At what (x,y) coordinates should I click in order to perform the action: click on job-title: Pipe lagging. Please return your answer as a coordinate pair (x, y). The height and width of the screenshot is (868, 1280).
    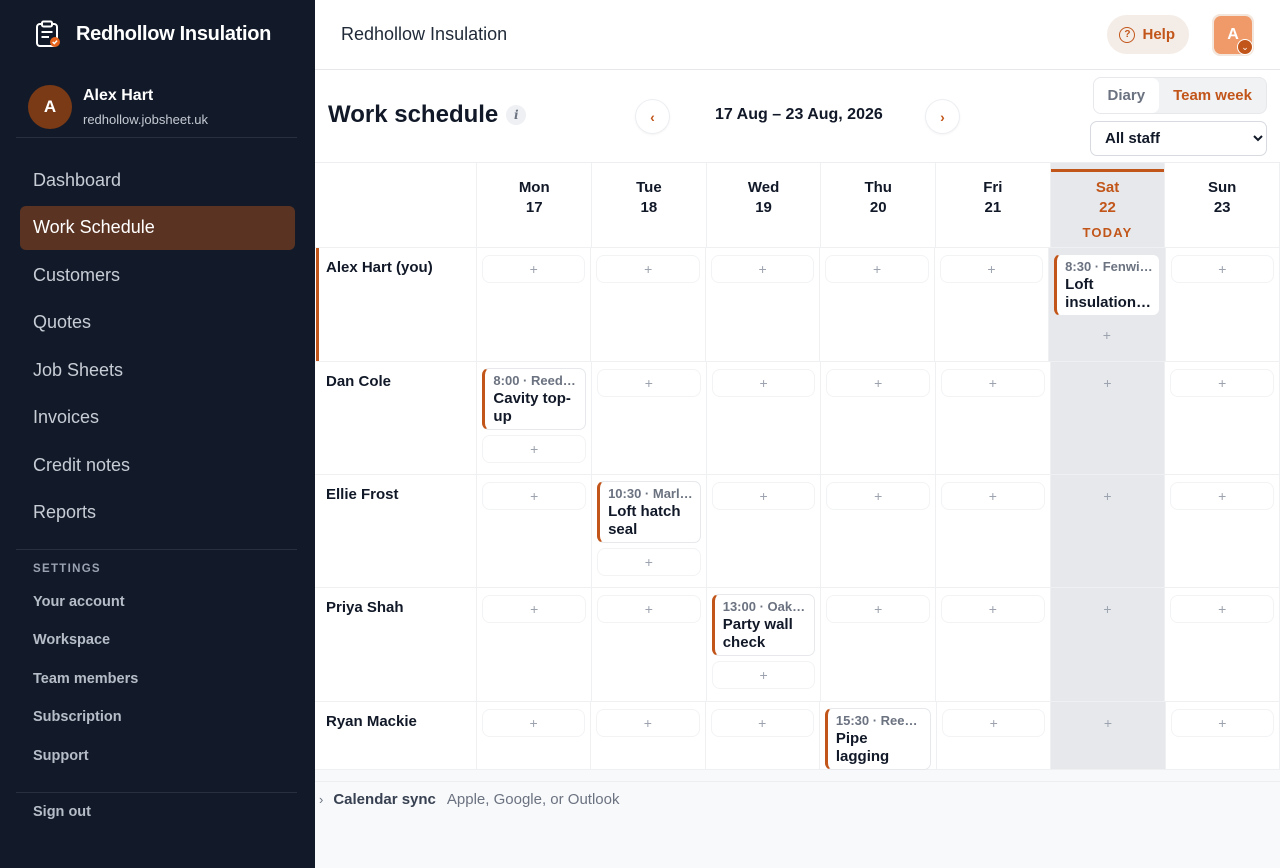
    Looking at the image, I should click on (862, 747).